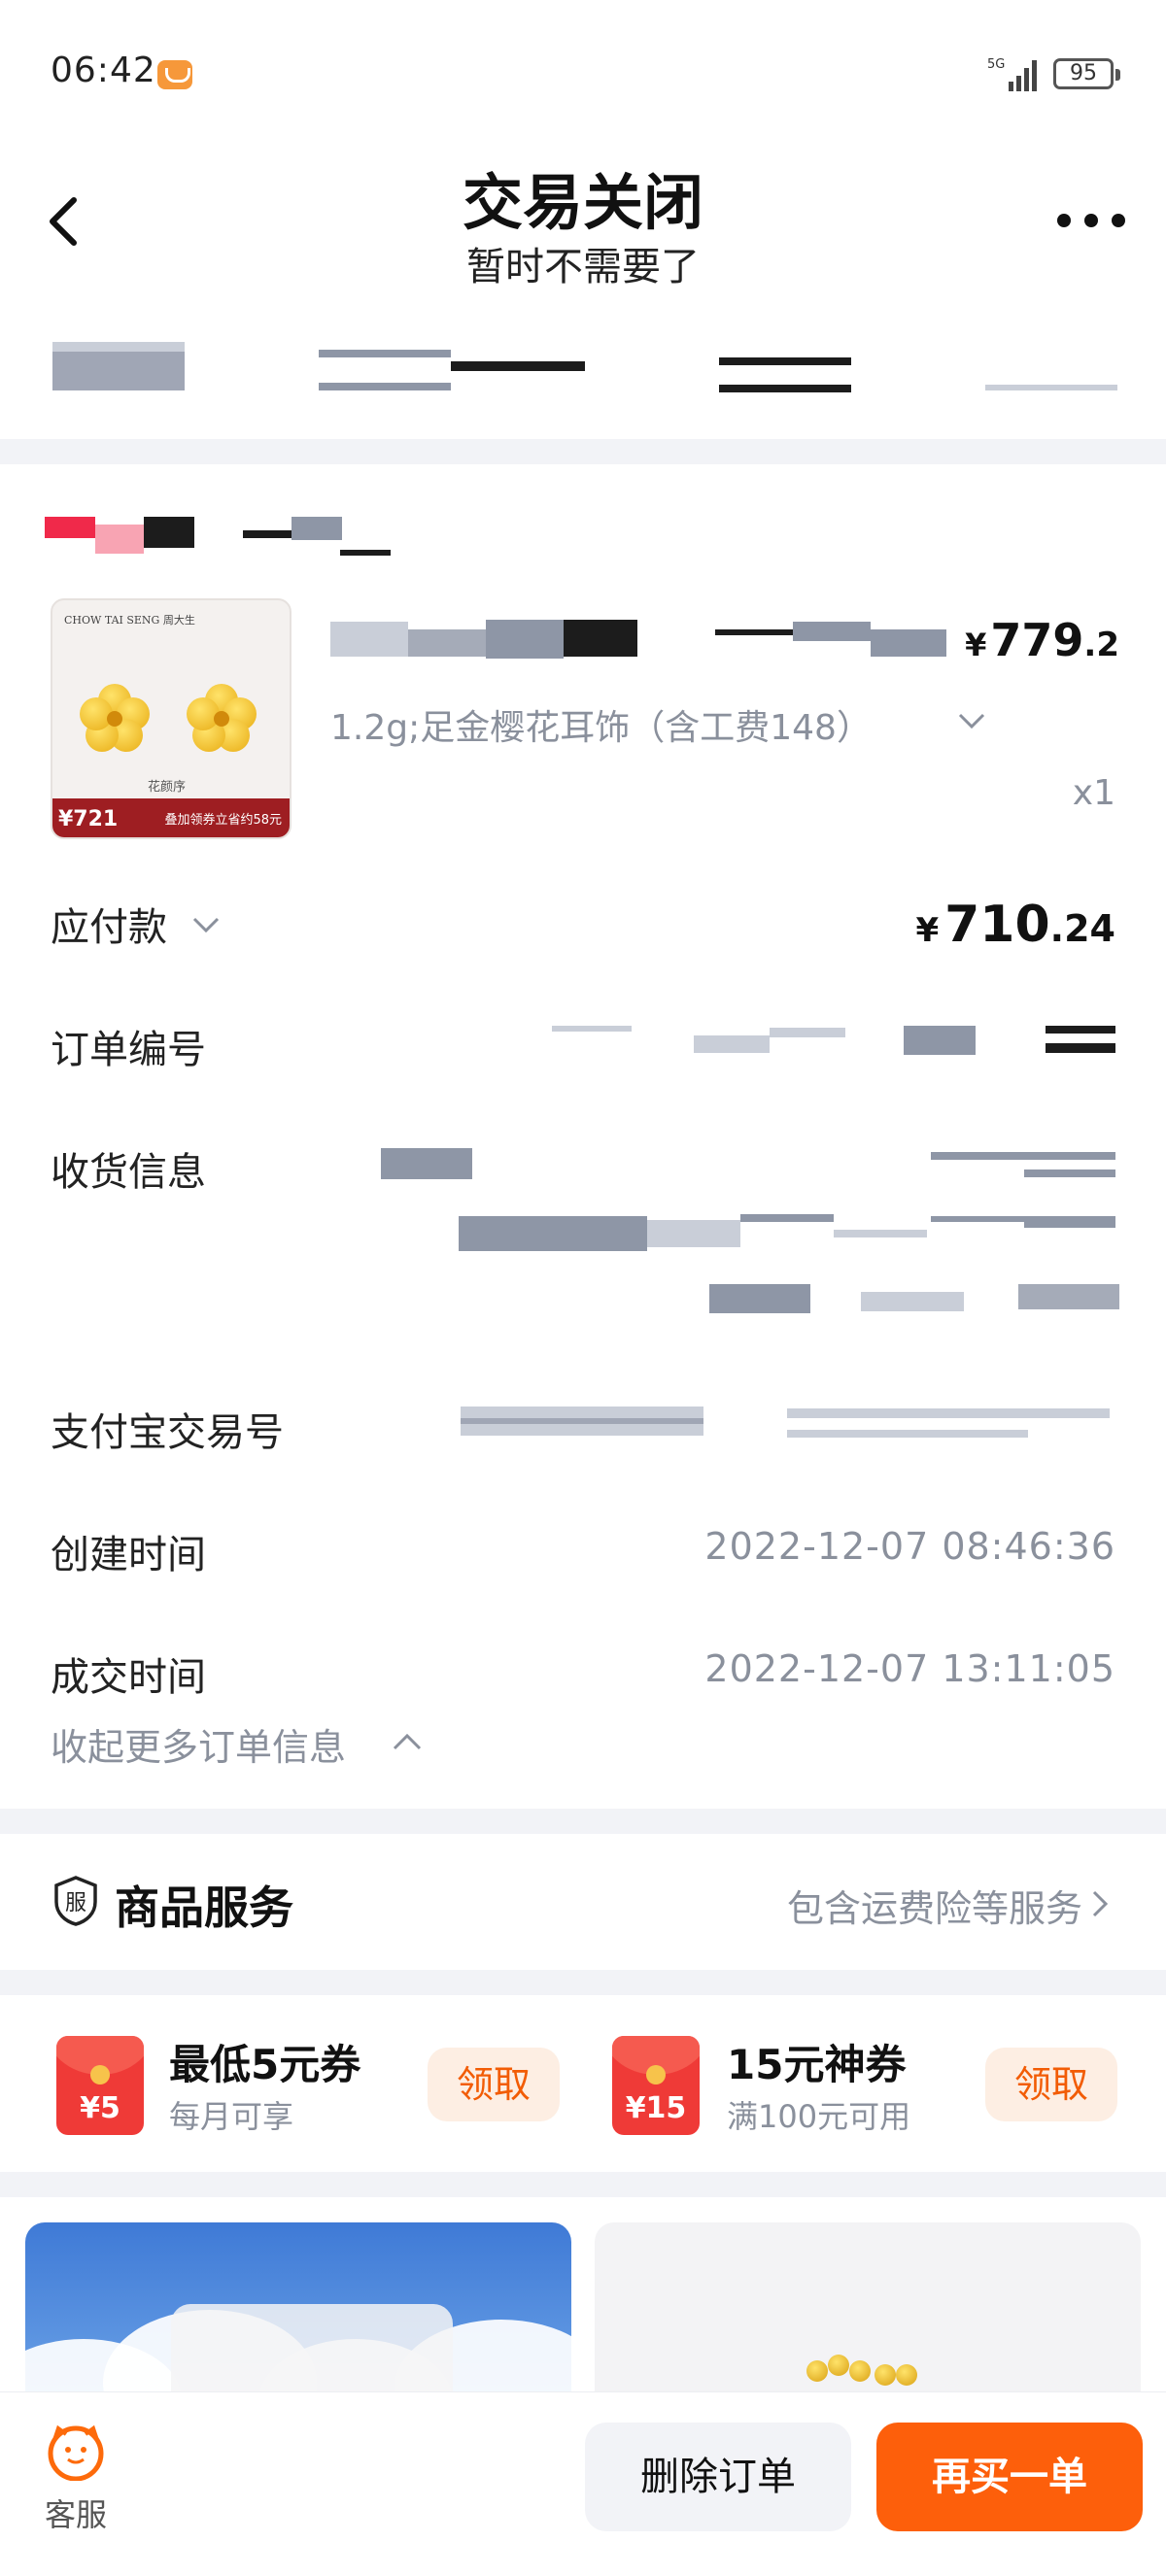 The image size is (1166, 2576). I want to click on product-price: ¥779.2, so click(1042, 640).